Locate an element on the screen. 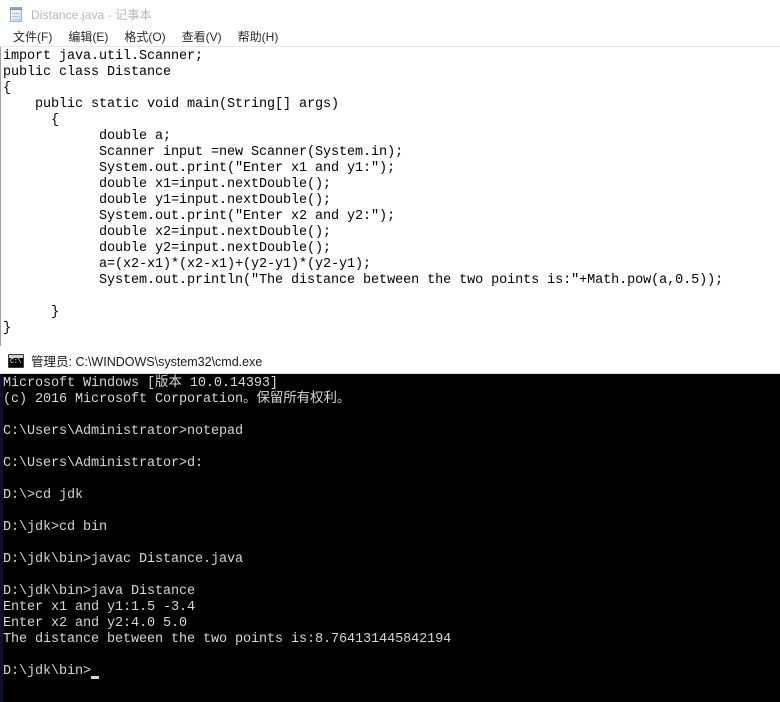 The width and height of the screenshot is (780, 702). cmd-icon-prompt-text: C:\ is located at coordinates (16, 361).